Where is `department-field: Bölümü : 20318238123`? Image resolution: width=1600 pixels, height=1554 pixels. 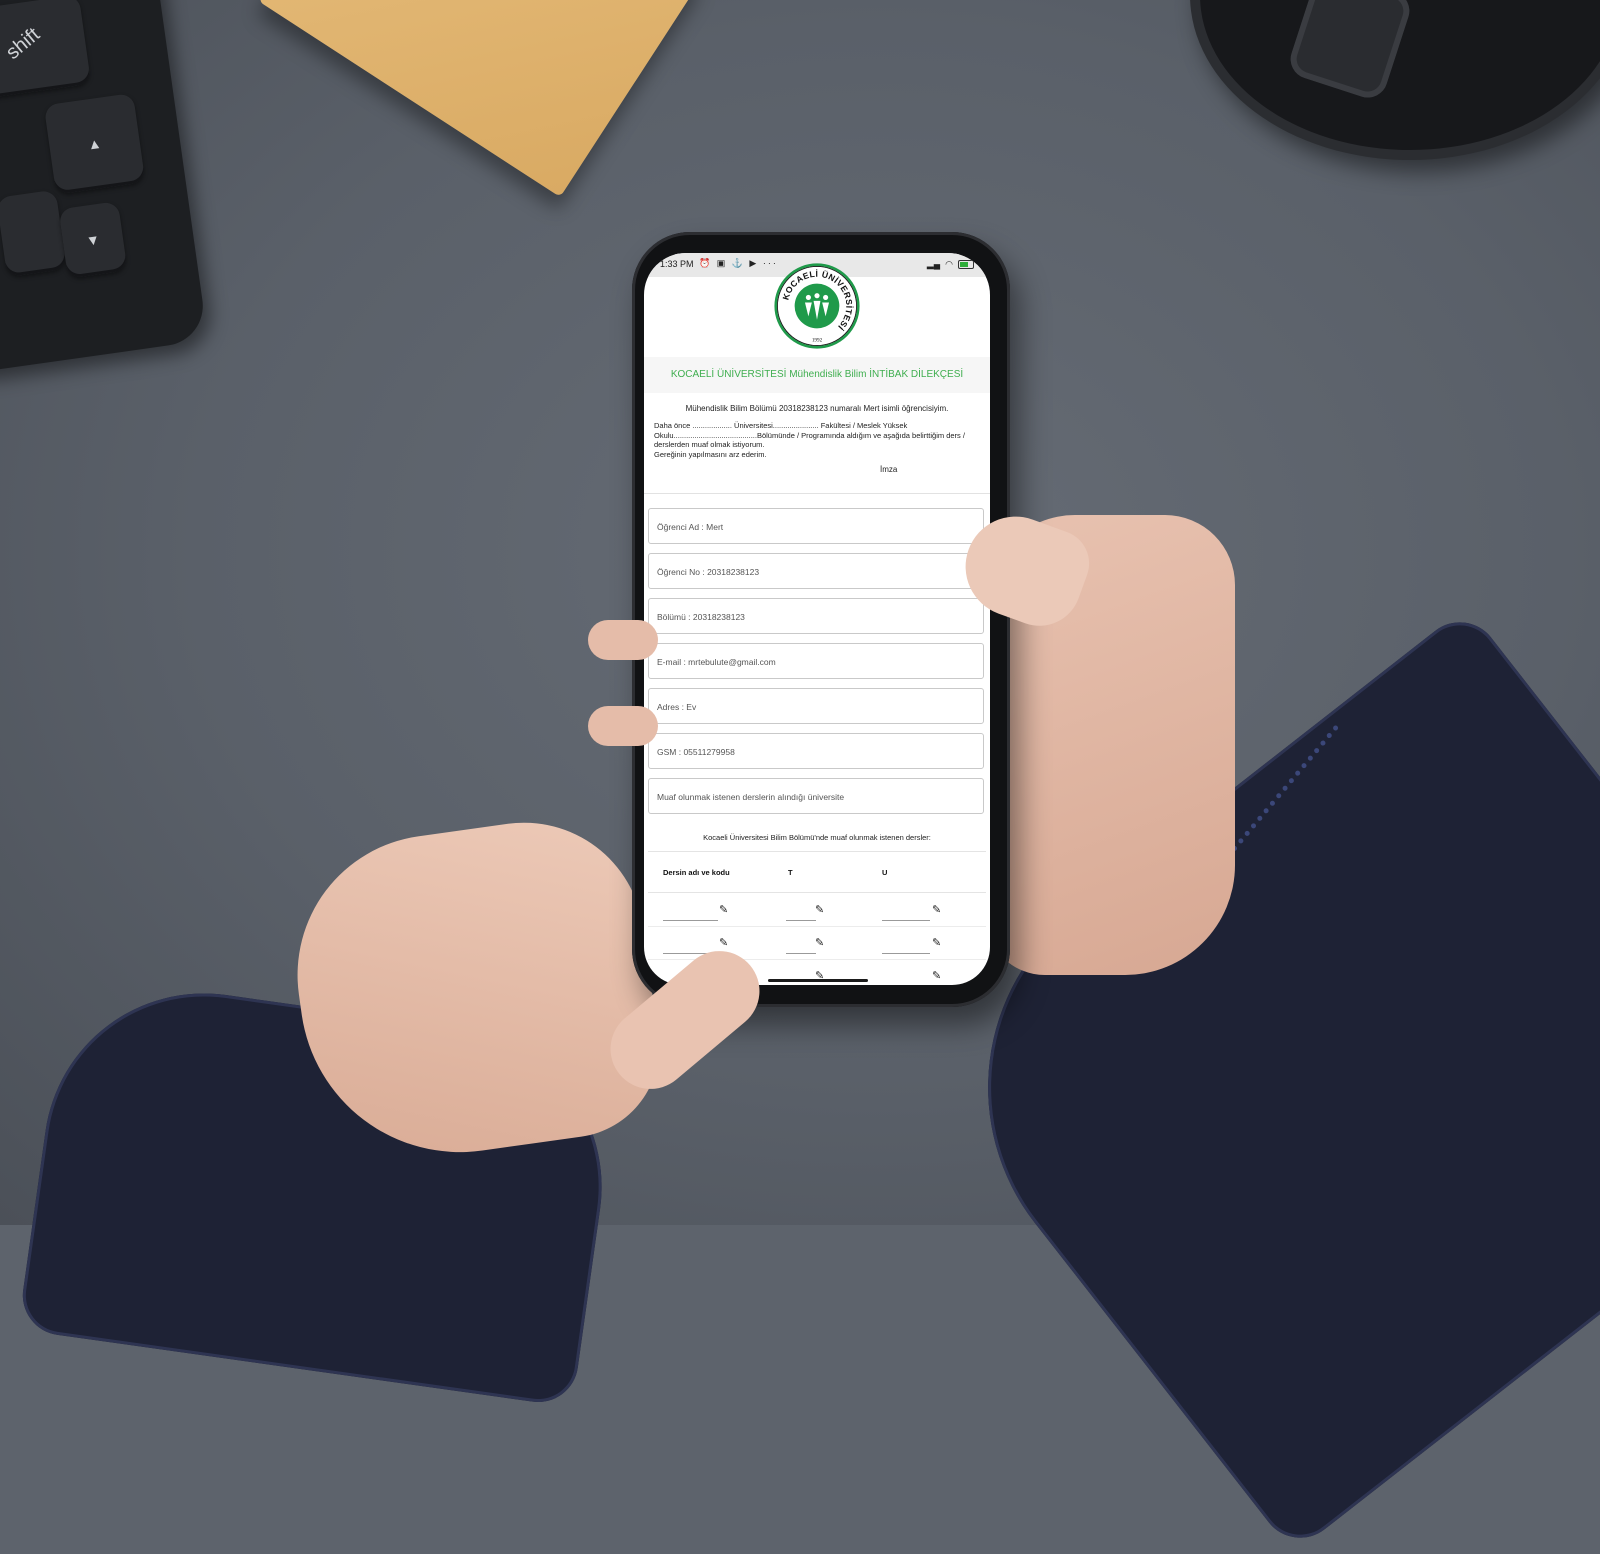
department-field: Bölümü : 20318238123 is located at coordinates (816, 616).